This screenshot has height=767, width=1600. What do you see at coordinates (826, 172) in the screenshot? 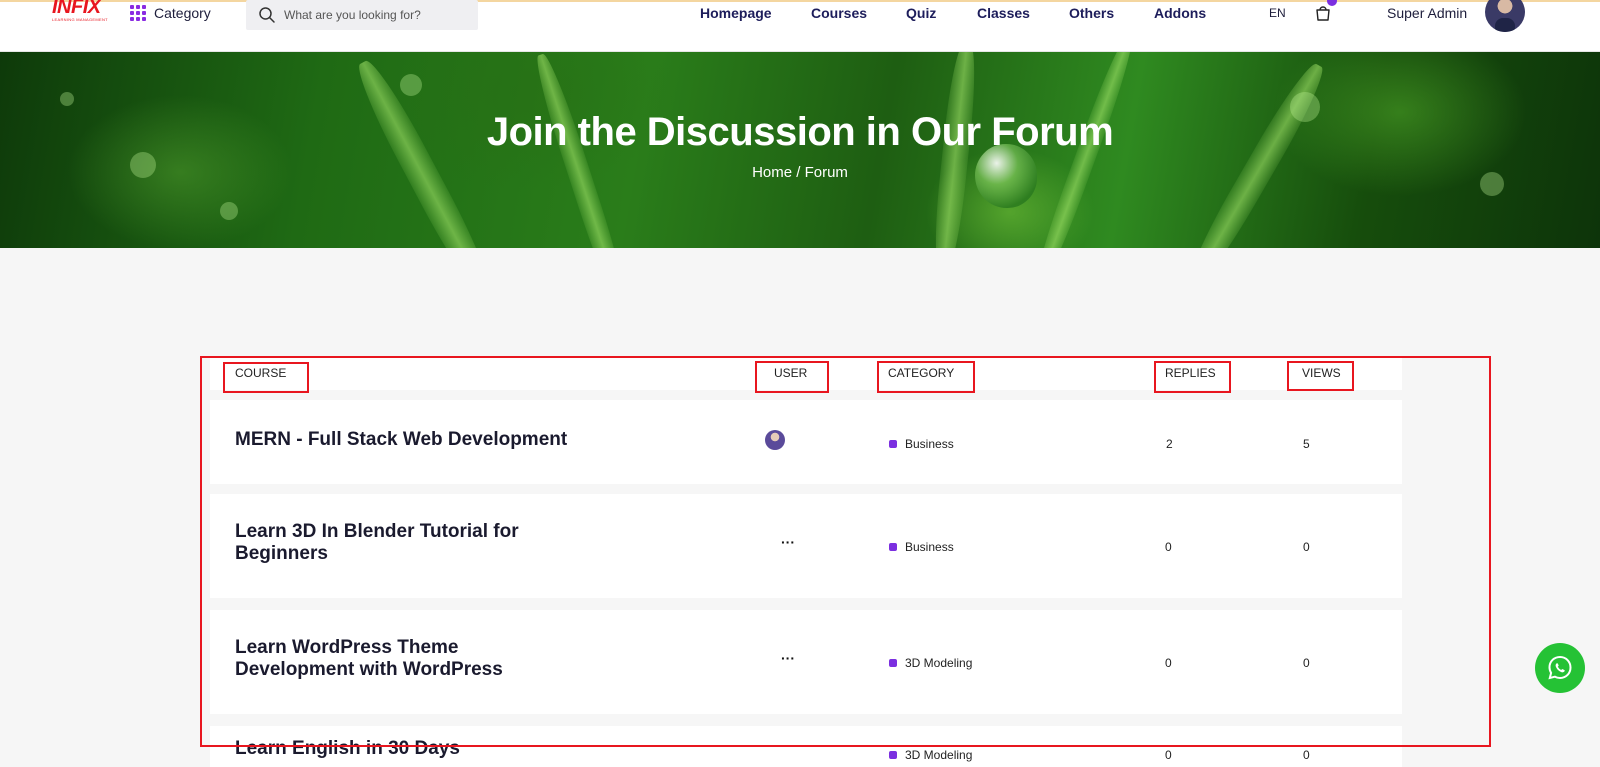
I see `breadcrumb-current: Forum` at bounding box center [826, 172].